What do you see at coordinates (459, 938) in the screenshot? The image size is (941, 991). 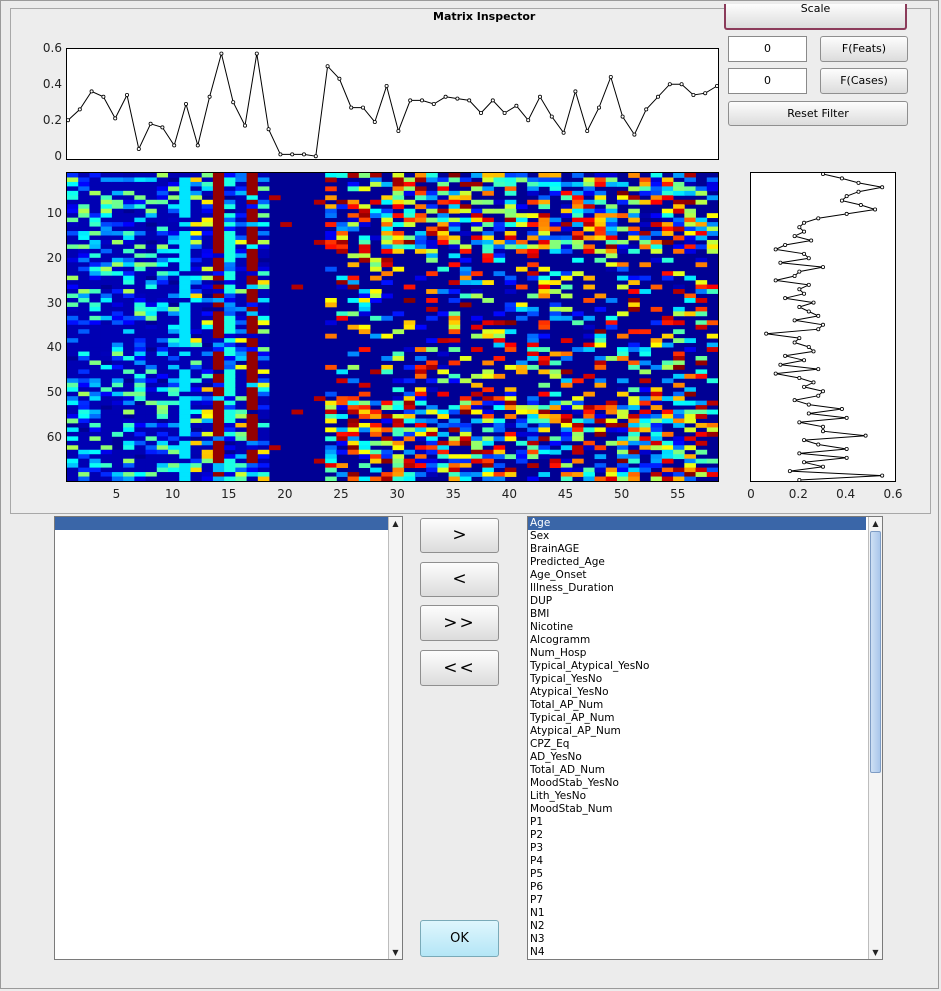 I see `ok-button: OK` at bounding box center [459, 938].